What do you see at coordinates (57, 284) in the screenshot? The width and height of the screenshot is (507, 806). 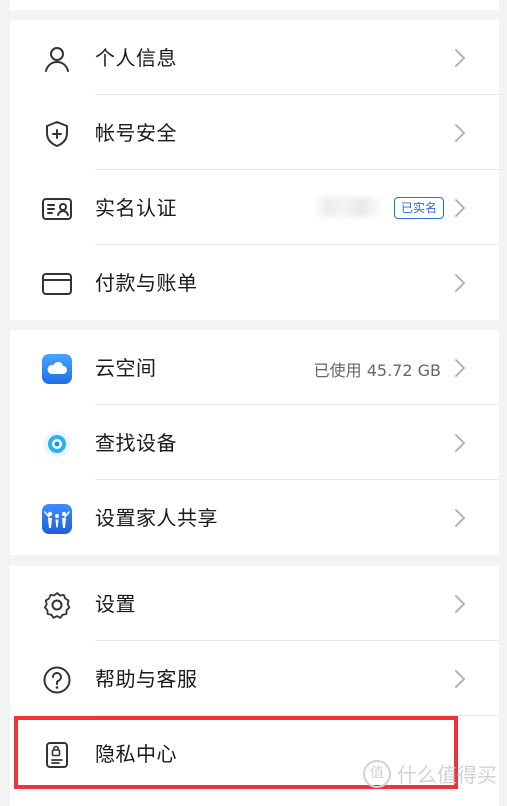 I see `card-icon` at bounding box center [57, 284].